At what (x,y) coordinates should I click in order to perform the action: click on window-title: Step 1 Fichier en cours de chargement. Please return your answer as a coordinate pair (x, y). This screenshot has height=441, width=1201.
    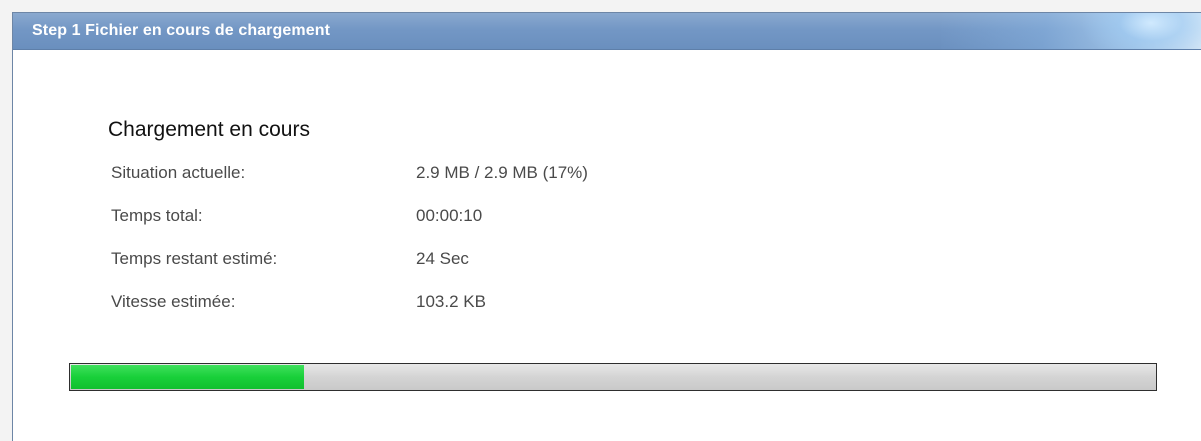
    Looking at the image, I should click on (181, 30).